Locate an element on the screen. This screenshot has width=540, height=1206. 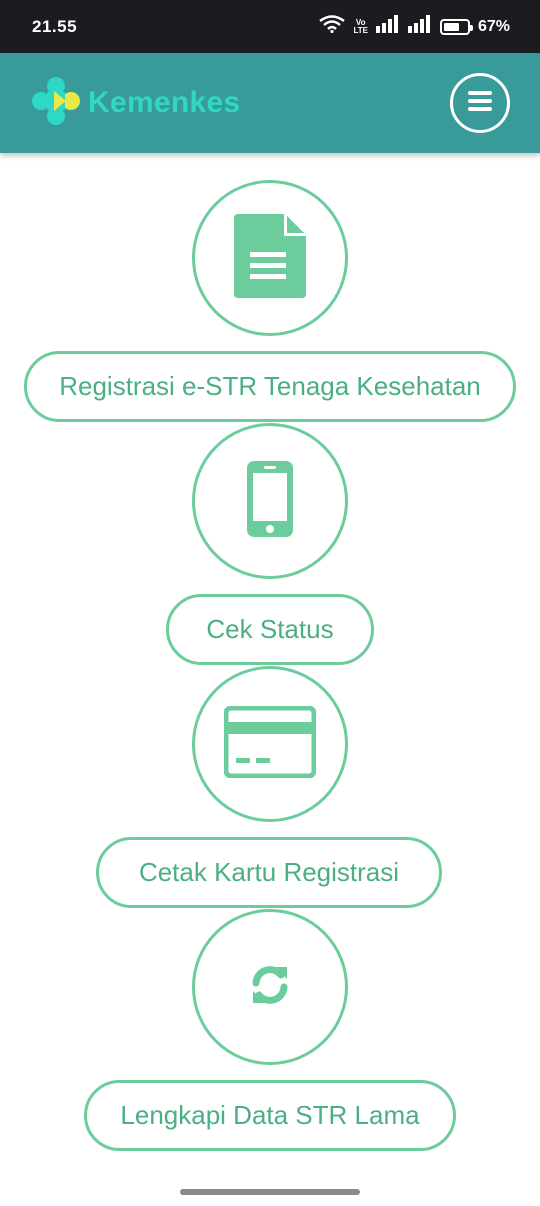
status-indicators: Vo LTE 67% is located at coordinates (414, 26).